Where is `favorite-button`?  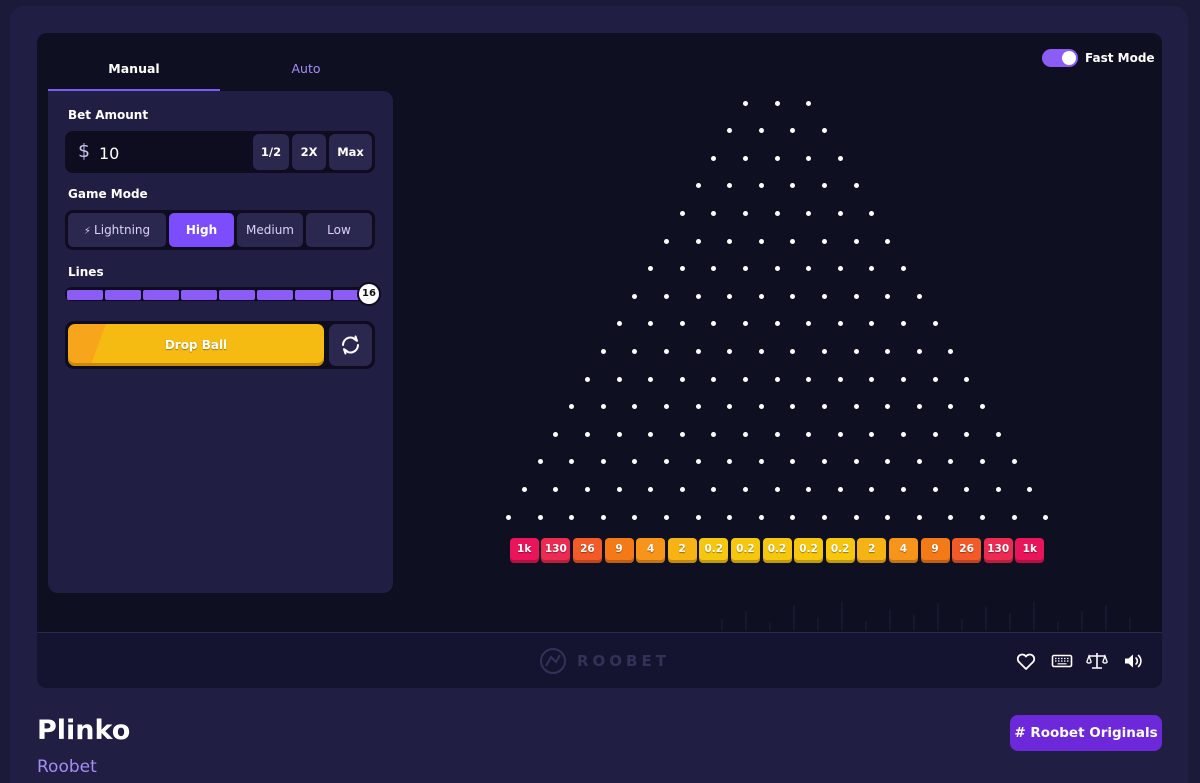
favorite-button is located at coordinates (1026, 661).